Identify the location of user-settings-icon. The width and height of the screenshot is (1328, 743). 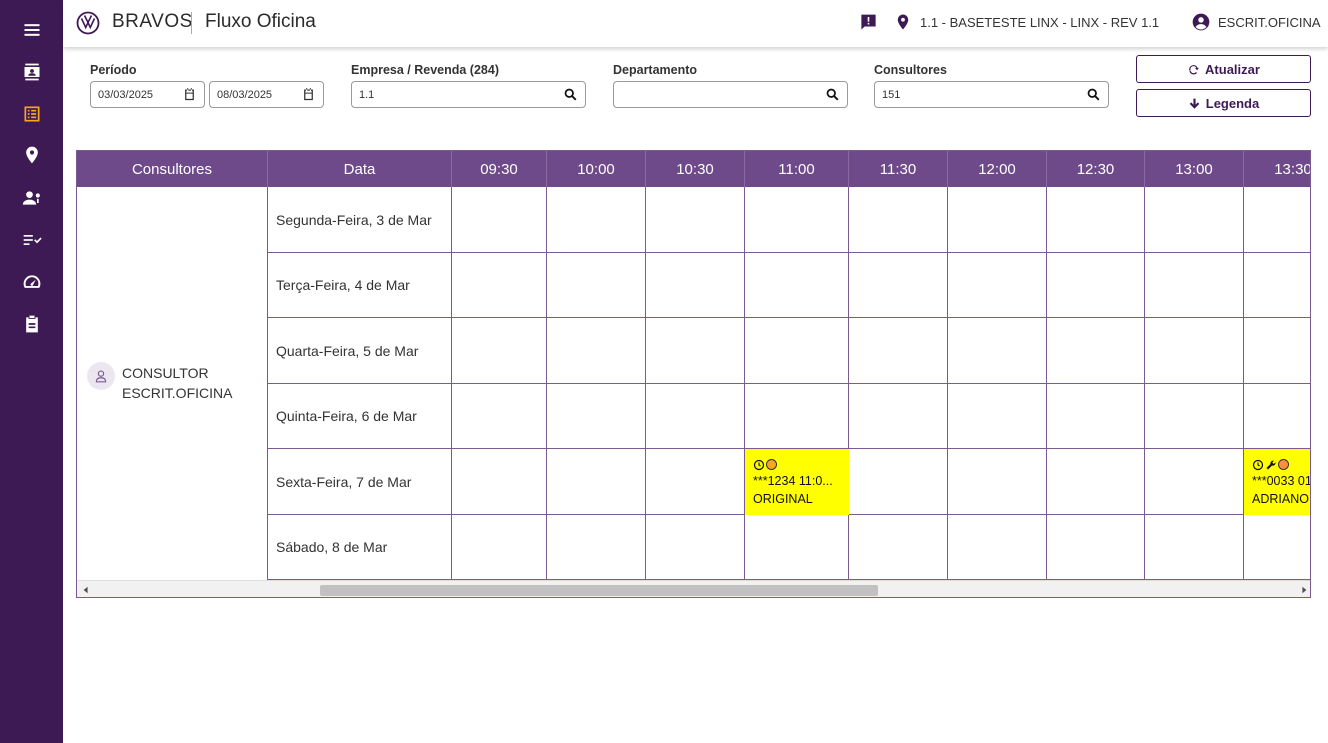
(32, 198).